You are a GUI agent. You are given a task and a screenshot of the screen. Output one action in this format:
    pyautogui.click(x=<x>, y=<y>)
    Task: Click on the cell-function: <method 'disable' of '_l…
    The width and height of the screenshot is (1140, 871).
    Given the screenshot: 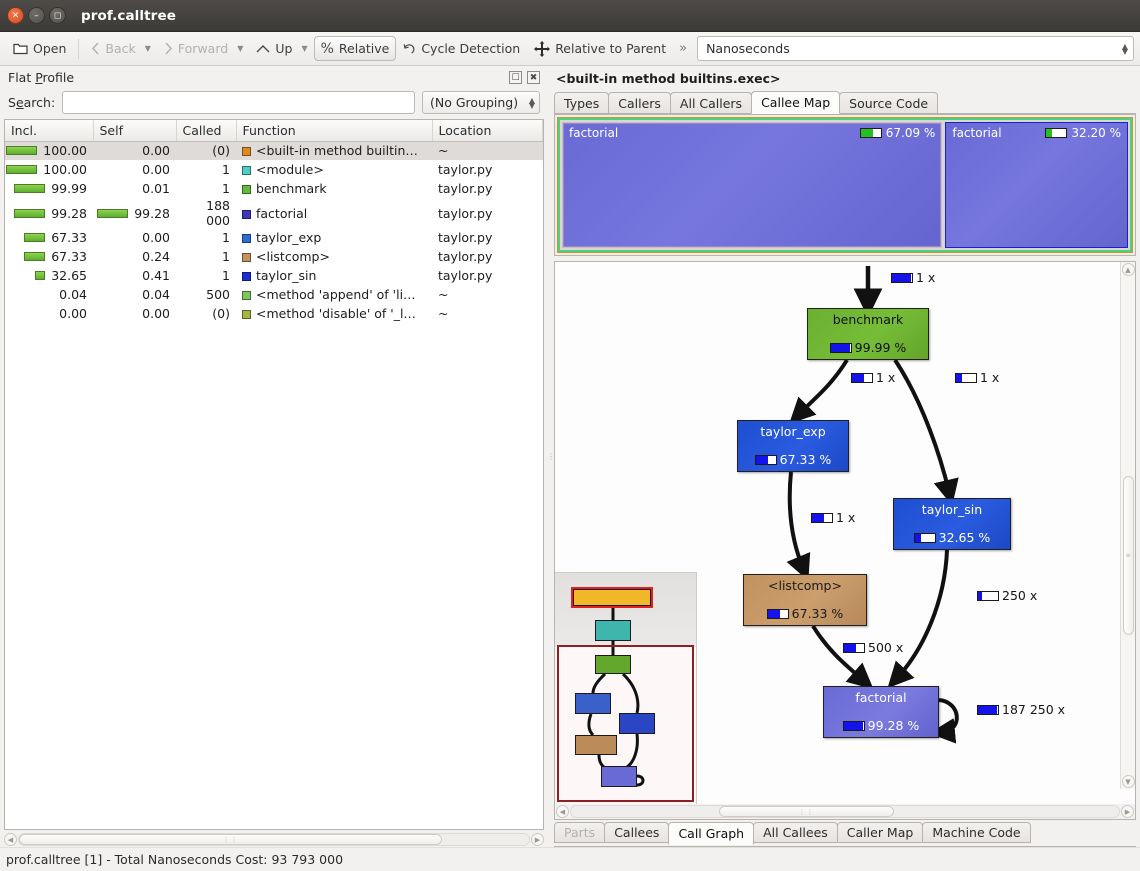 What is the action you would take?
    pyautogui.click(x=334, y=313)
    